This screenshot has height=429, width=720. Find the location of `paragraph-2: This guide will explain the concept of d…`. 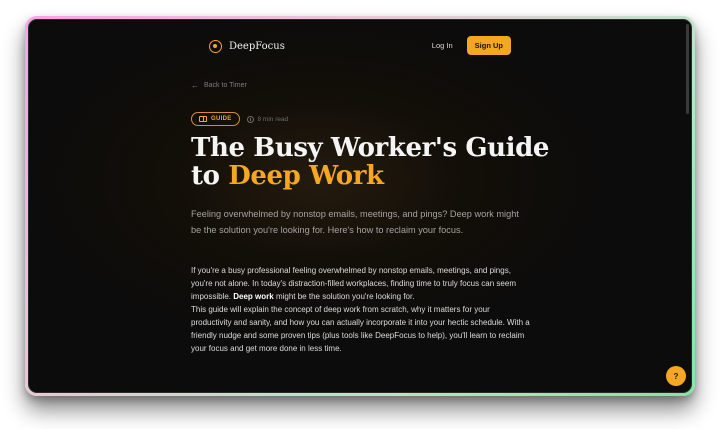

paragraph-2: This guide will explain the concept of d… is located at coordinates (360, 329).